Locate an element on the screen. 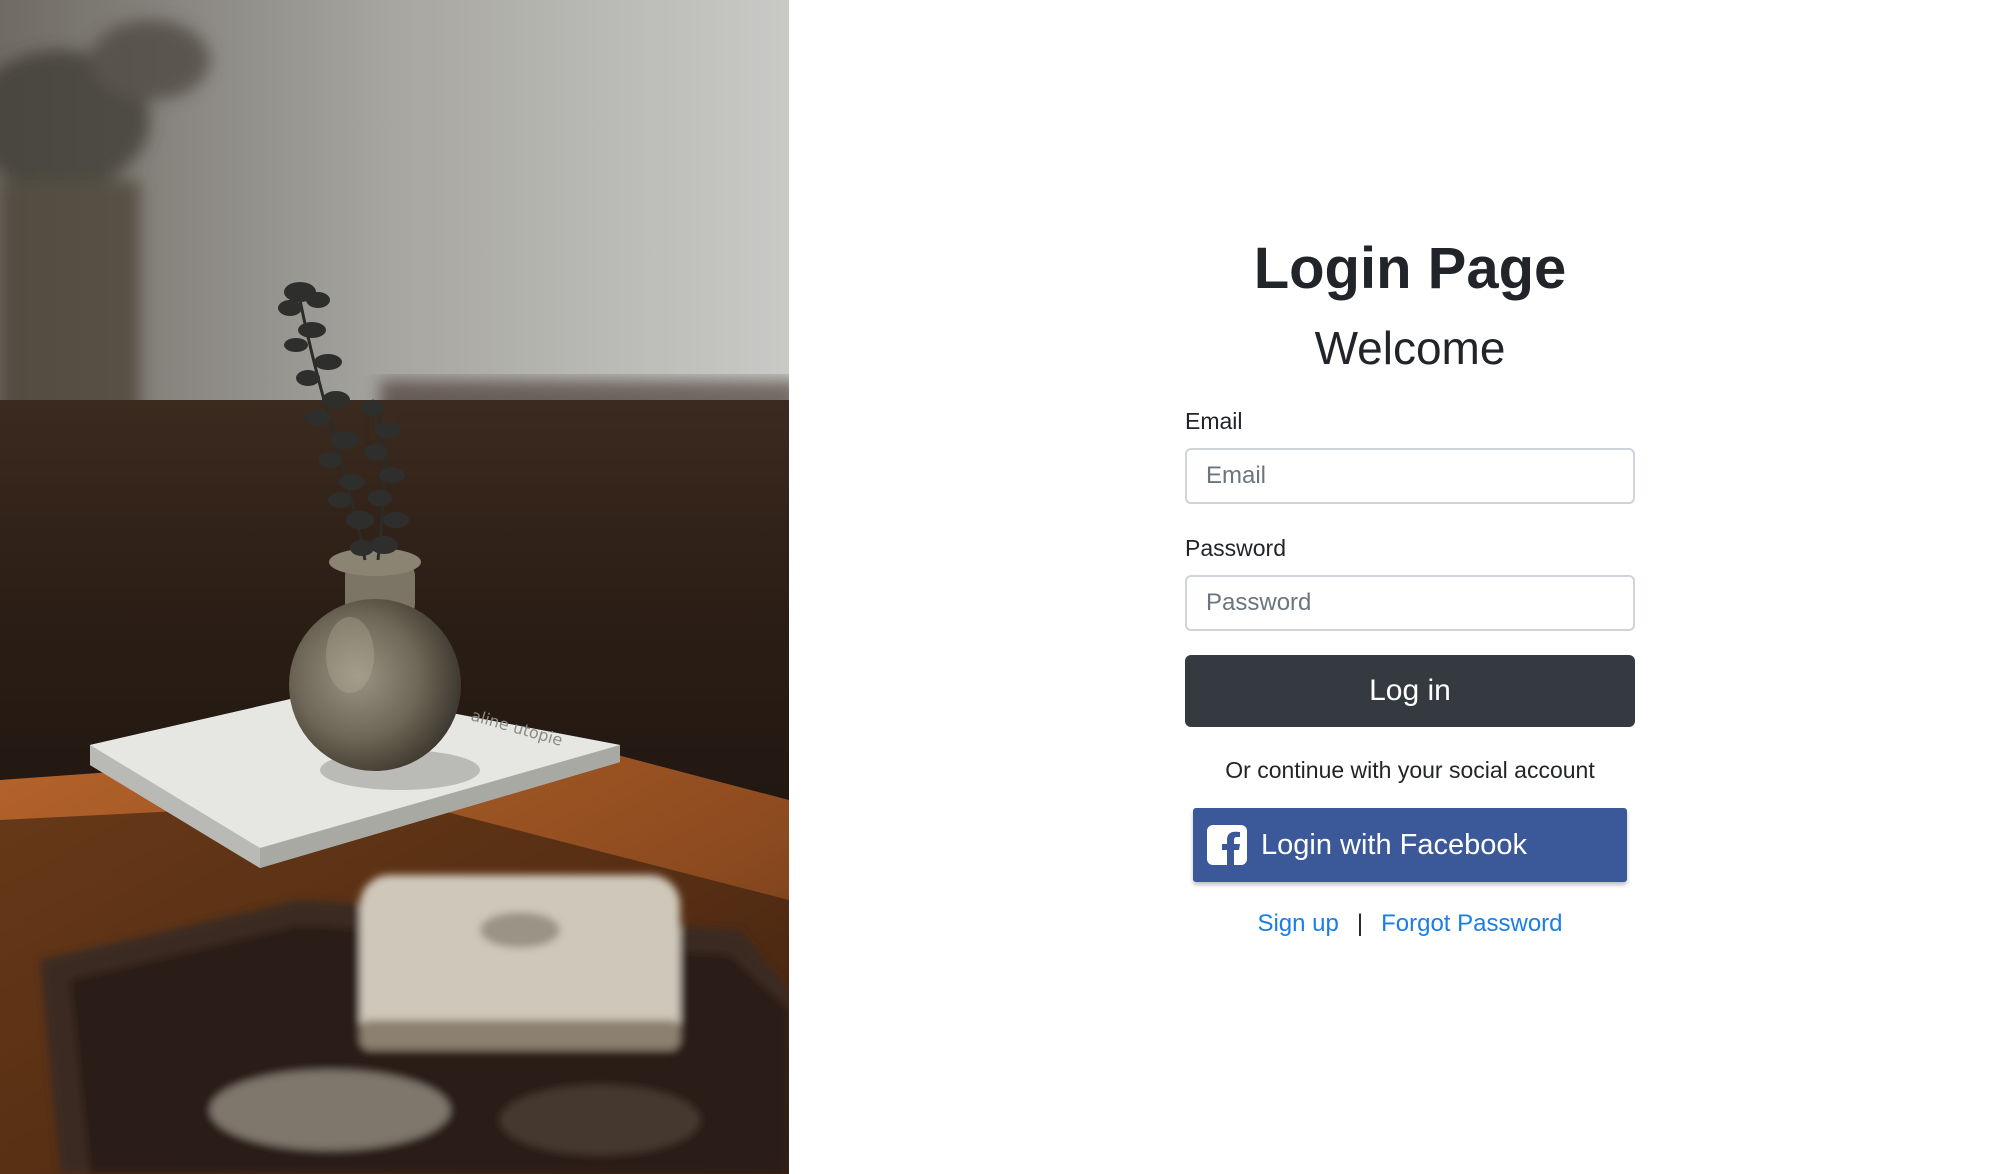 The image size is (1990, 1174). sign-up-link: Sign up is located at coordinates (1297, 923).